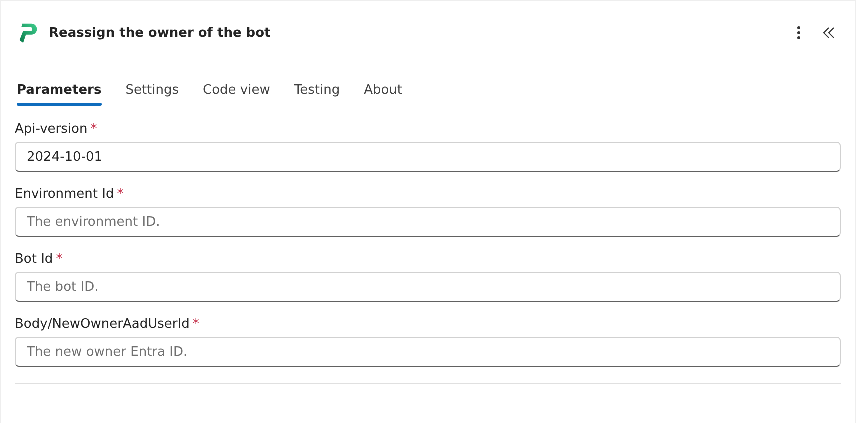 This screenshot has width=858, height=423. I want to click on app-logo-icon, so click(28, 33).